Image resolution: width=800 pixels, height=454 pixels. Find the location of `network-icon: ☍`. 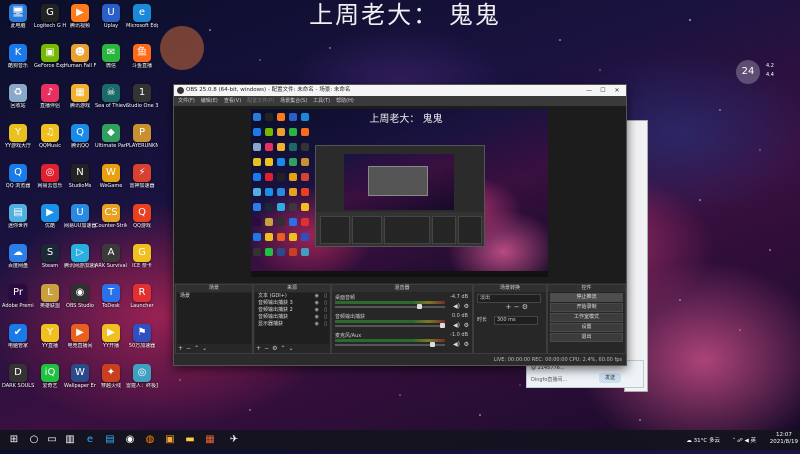

network-icon: ☍ is located at coordinates (740, 441).